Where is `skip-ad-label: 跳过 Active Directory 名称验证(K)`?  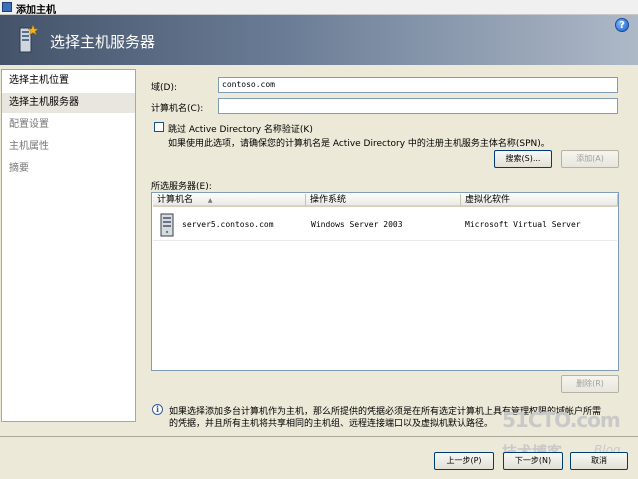
skip-ad-label: 跳过 Active Directory 名称验证(K) is located at coordinates (240, 128).